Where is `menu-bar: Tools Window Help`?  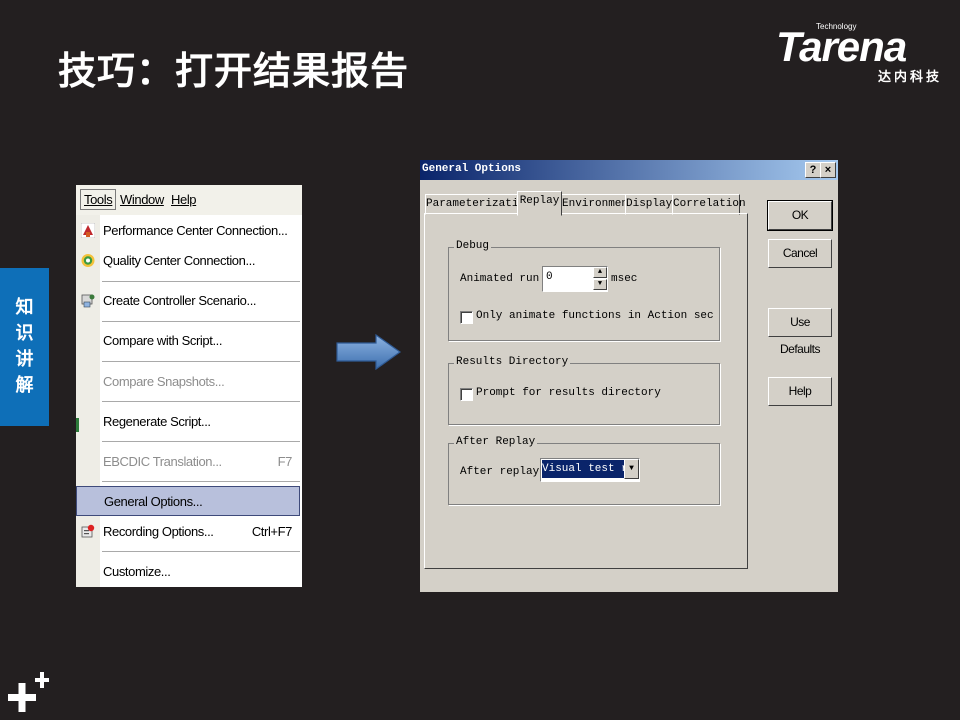 menu-bar: Tools Window Help is located at coordinates (189, 200).